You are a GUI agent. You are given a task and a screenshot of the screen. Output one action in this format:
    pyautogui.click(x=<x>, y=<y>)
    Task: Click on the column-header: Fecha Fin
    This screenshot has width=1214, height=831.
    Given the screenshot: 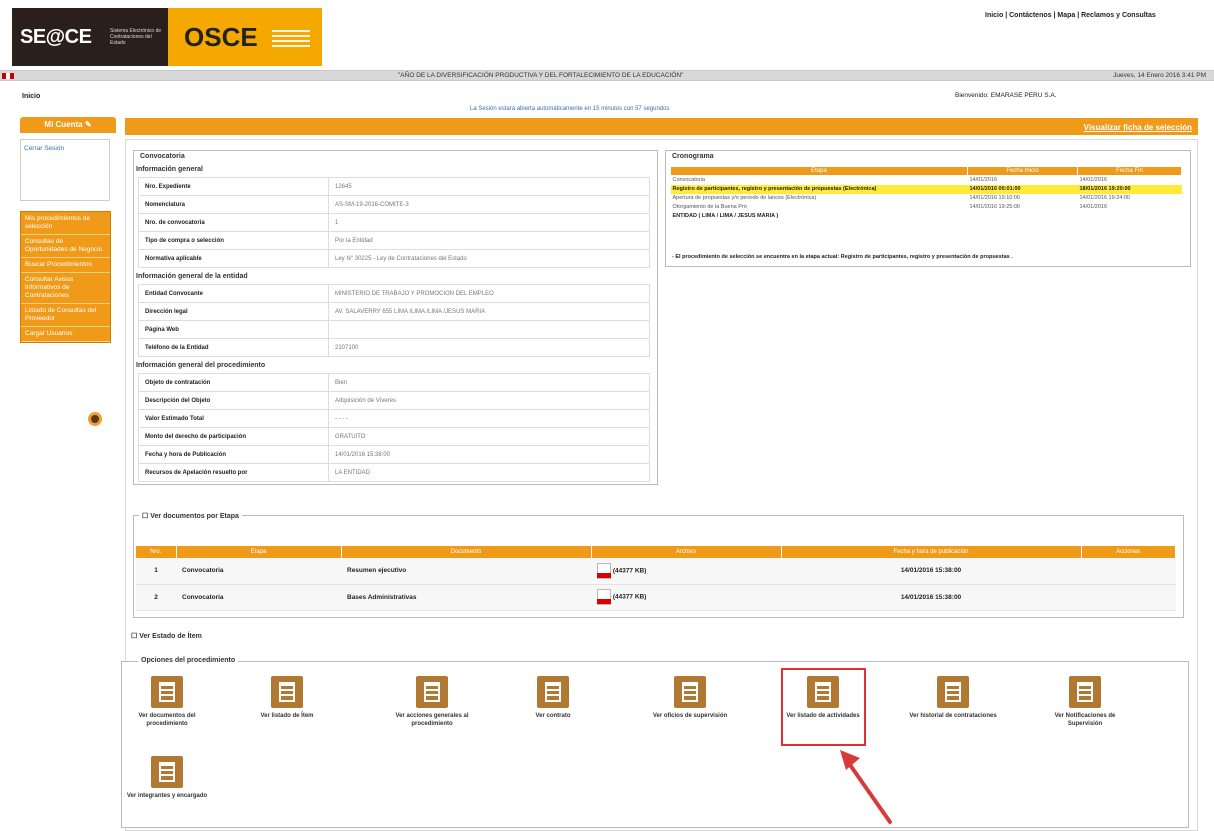 What is the action you would take?
    pyautogui.click(x=1129, y=171)
    